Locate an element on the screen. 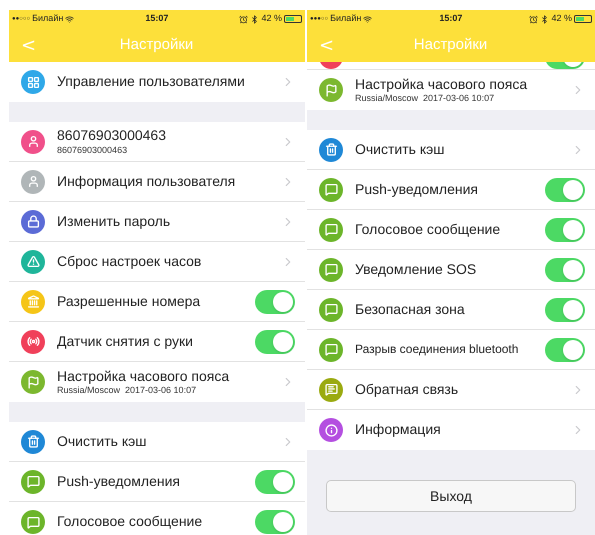 Image resolution: width=595 pixels, height=535 pixels. setting-label: Безопасная зона is located at coordinates (410, 309).